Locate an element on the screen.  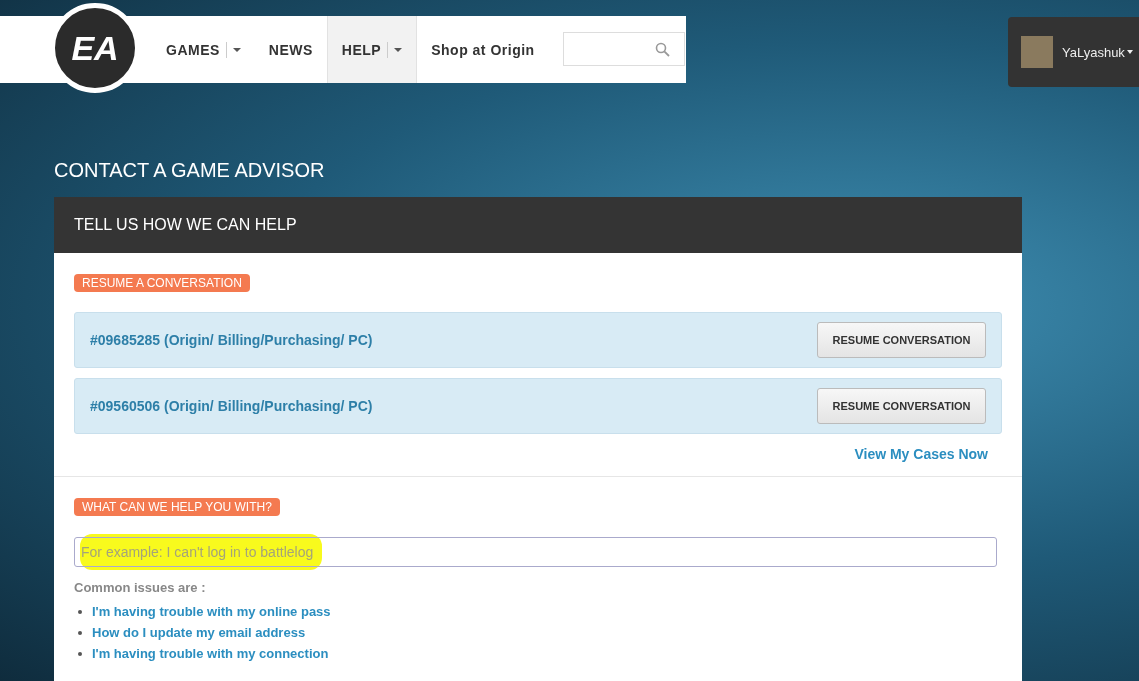
nav-item: NEWS is located at coordinates (290, 49).